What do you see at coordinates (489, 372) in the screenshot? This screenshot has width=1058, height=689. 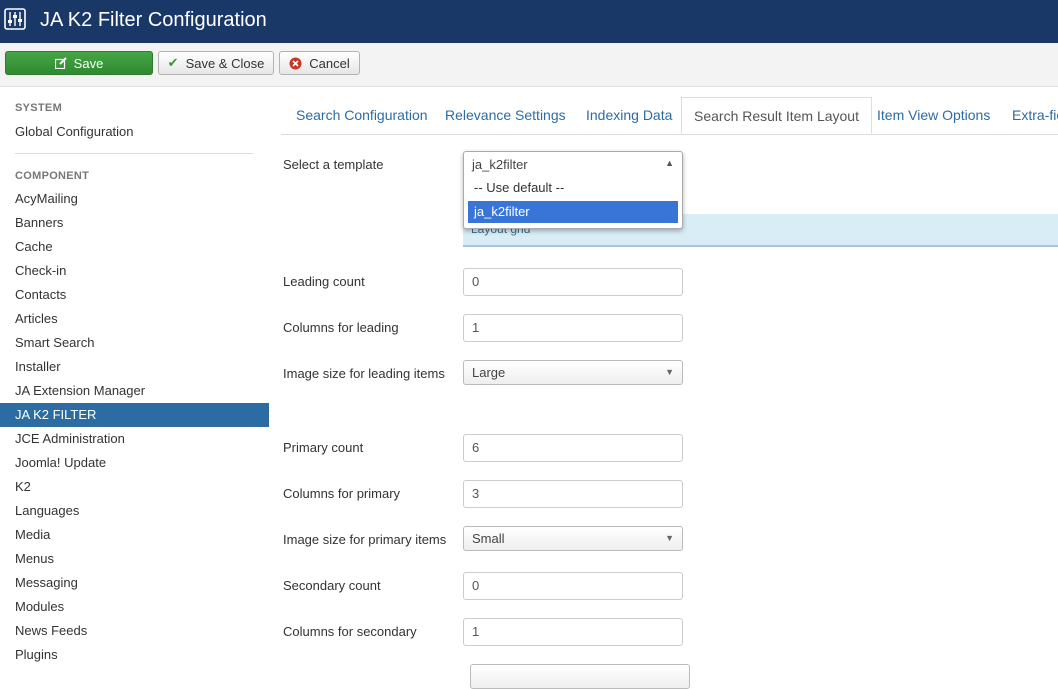 I see `image-size-leading-value: Large` at bounding box center [489, 372].